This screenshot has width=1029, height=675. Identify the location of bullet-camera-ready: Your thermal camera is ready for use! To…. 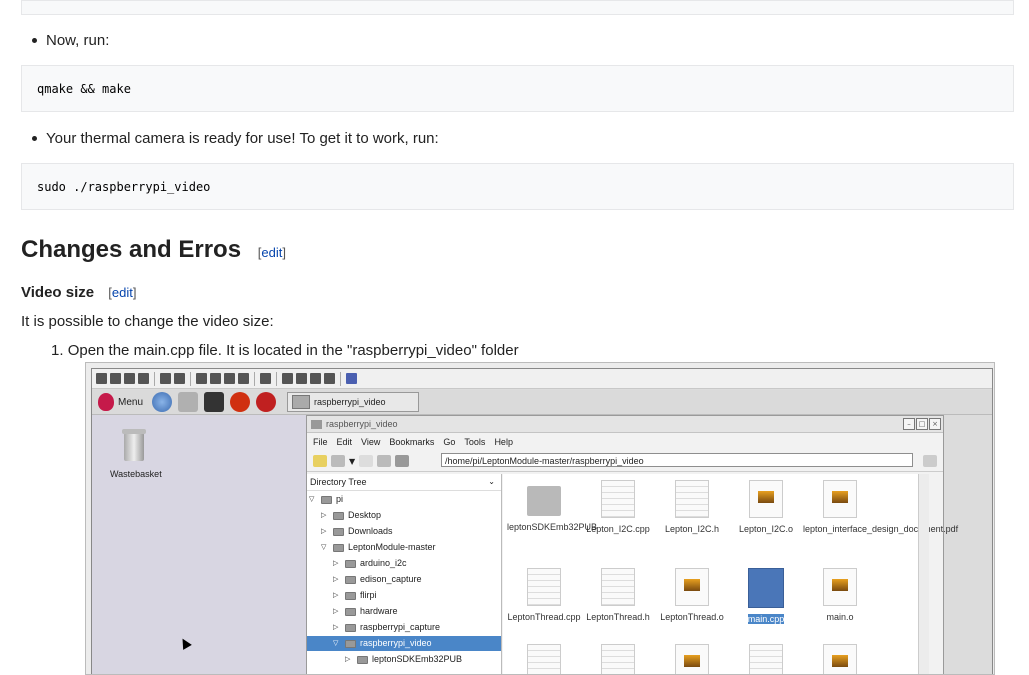
(230, 138).